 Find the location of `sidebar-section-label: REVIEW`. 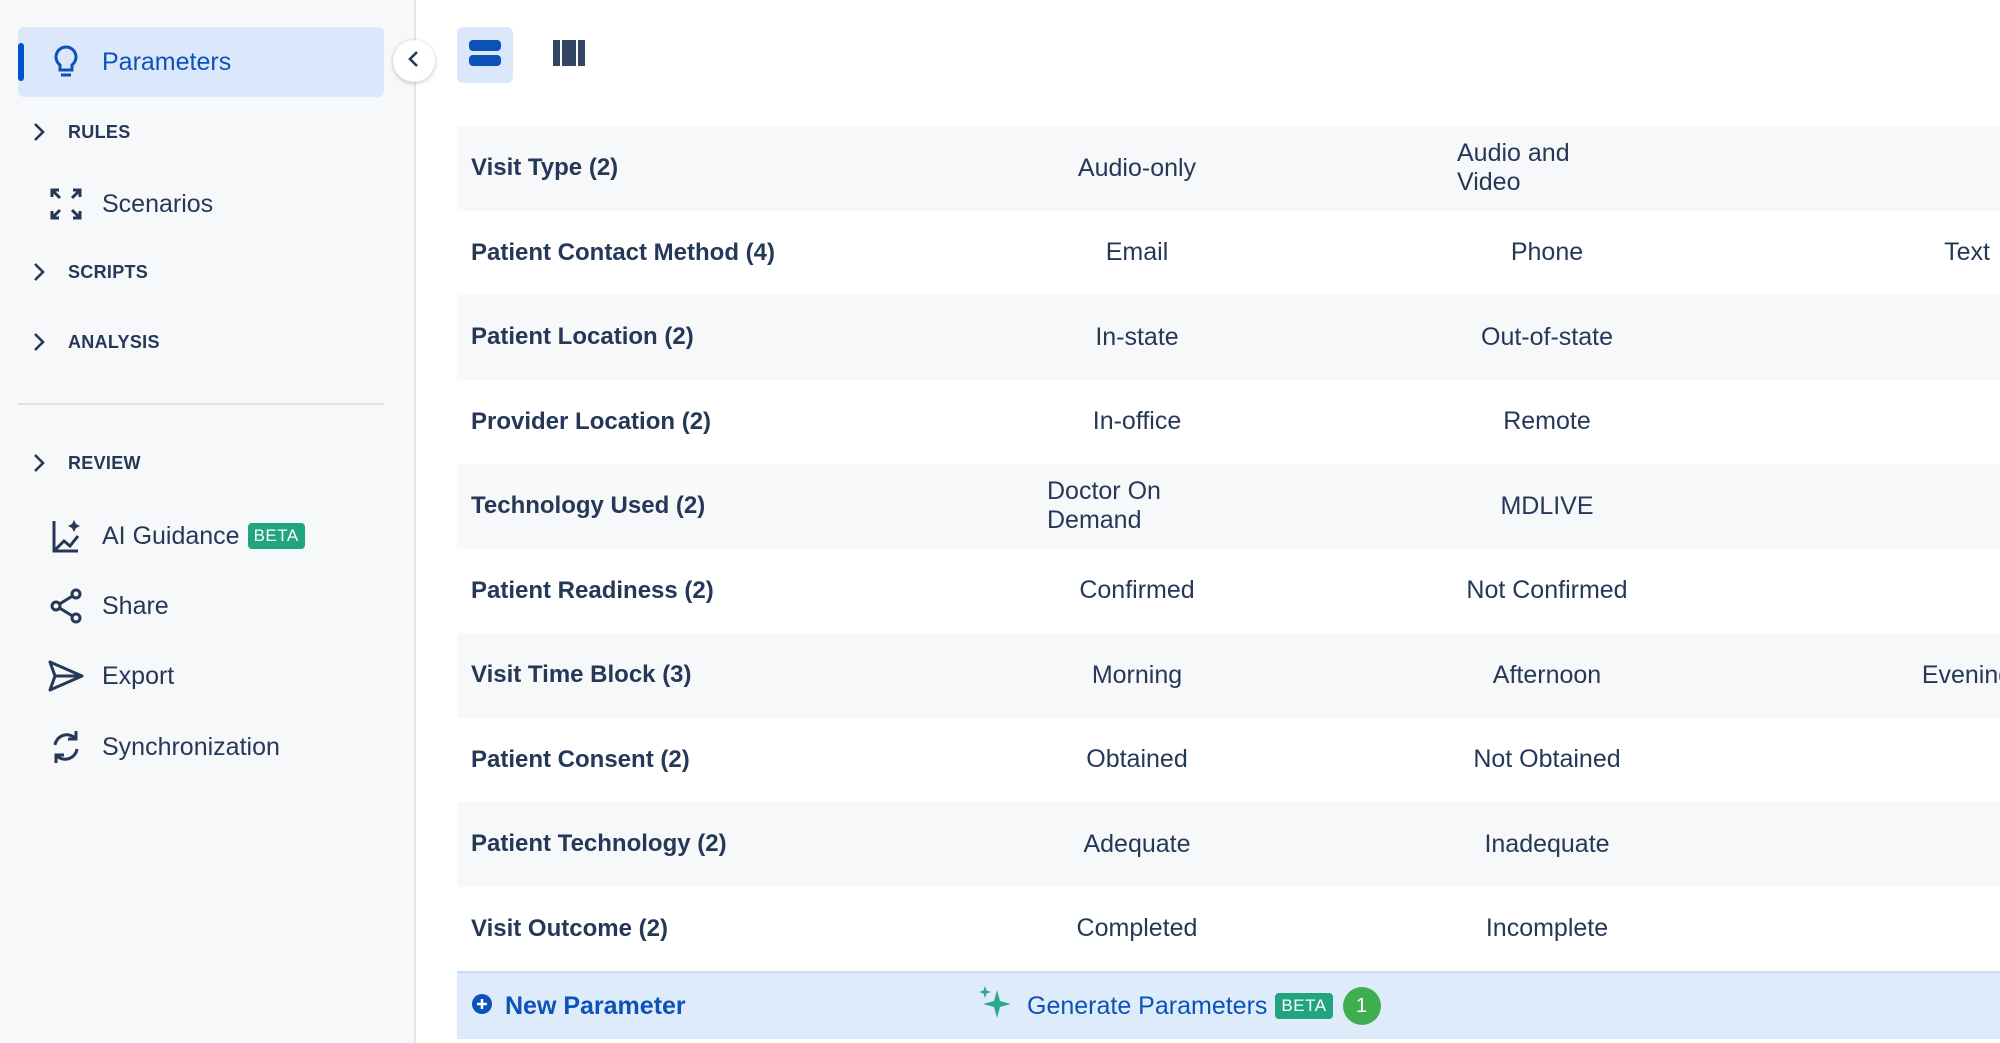

sidebar-section-label: REVIEW is located at coordinates (104, 462).